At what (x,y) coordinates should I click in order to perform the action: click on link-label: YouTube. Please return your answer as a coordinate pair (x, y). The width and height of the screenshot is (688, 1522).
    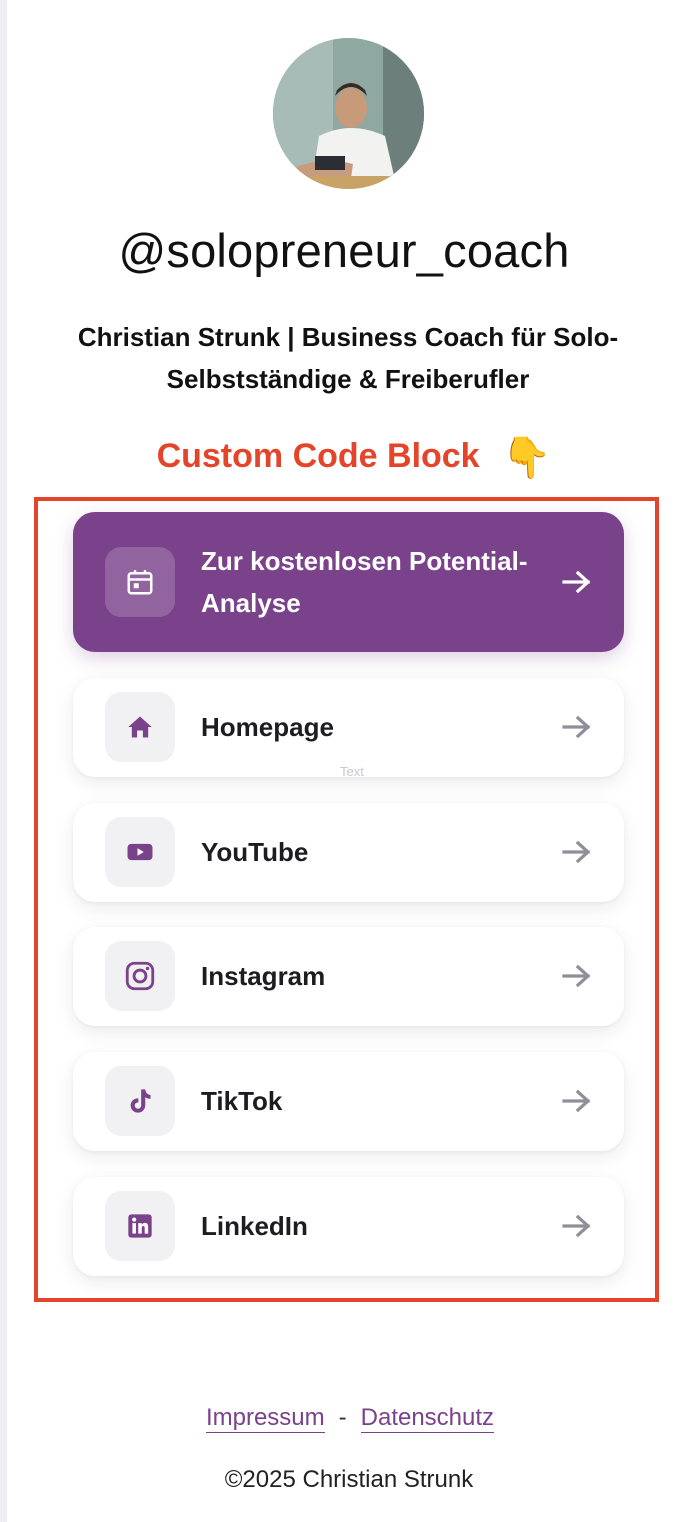
    Looking at the image, I should click on (255, 852).